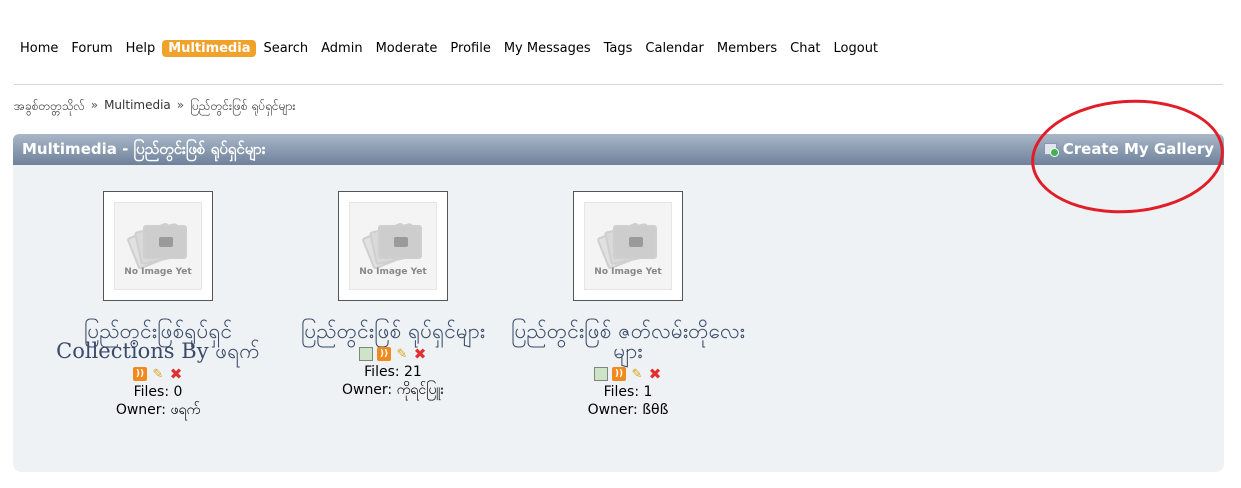 This screenshot has height=488, width=1241. What do you see at coordinates (618, 84) in the screenshot?
I see `divider` at bounding box center [618, 84].